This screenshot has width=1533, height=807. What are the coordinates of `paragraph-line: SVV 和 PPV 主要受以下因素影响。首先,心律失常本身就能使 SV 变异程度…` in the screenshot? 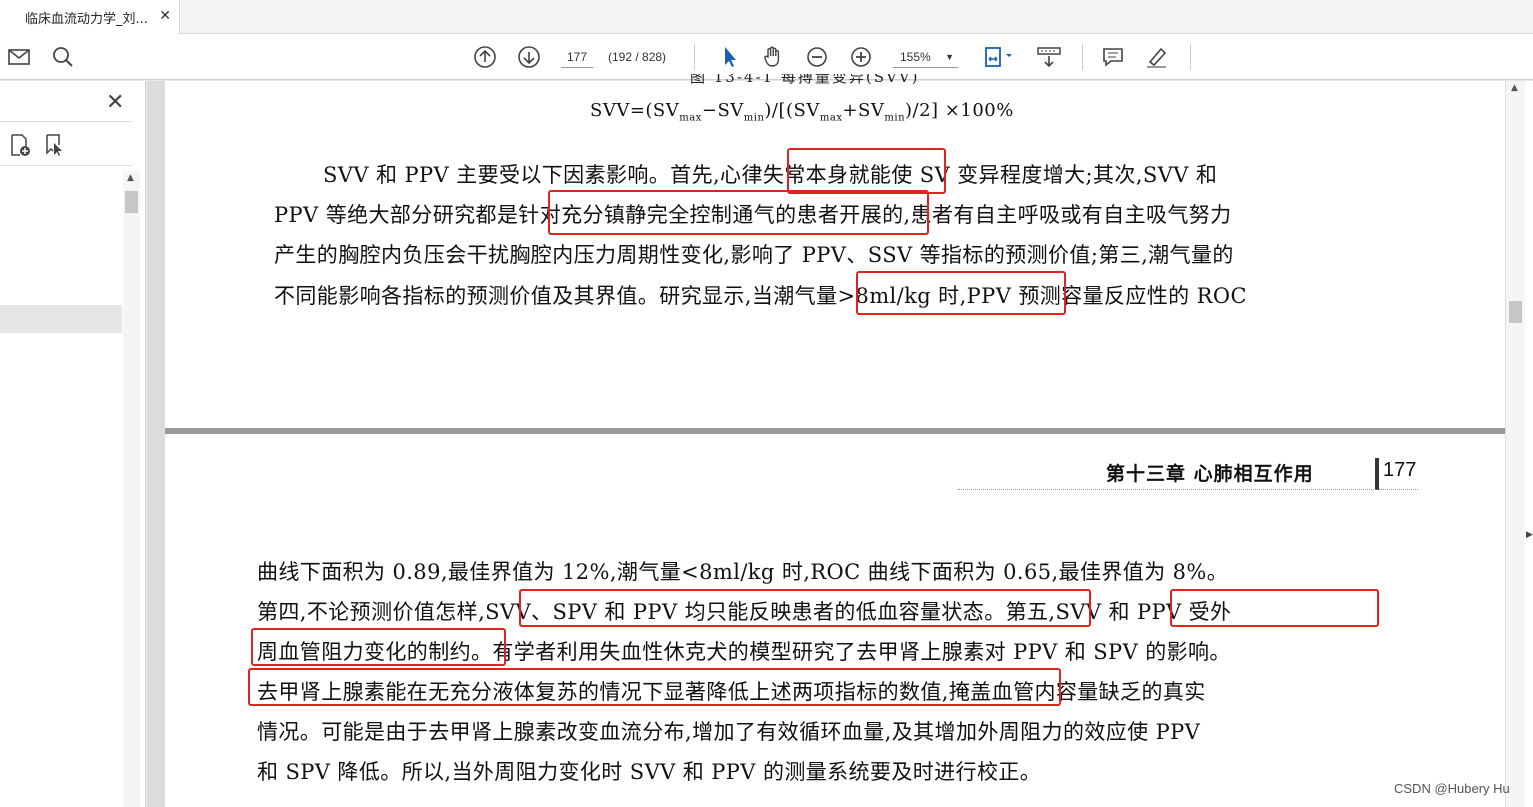 It's located at (770, 175).